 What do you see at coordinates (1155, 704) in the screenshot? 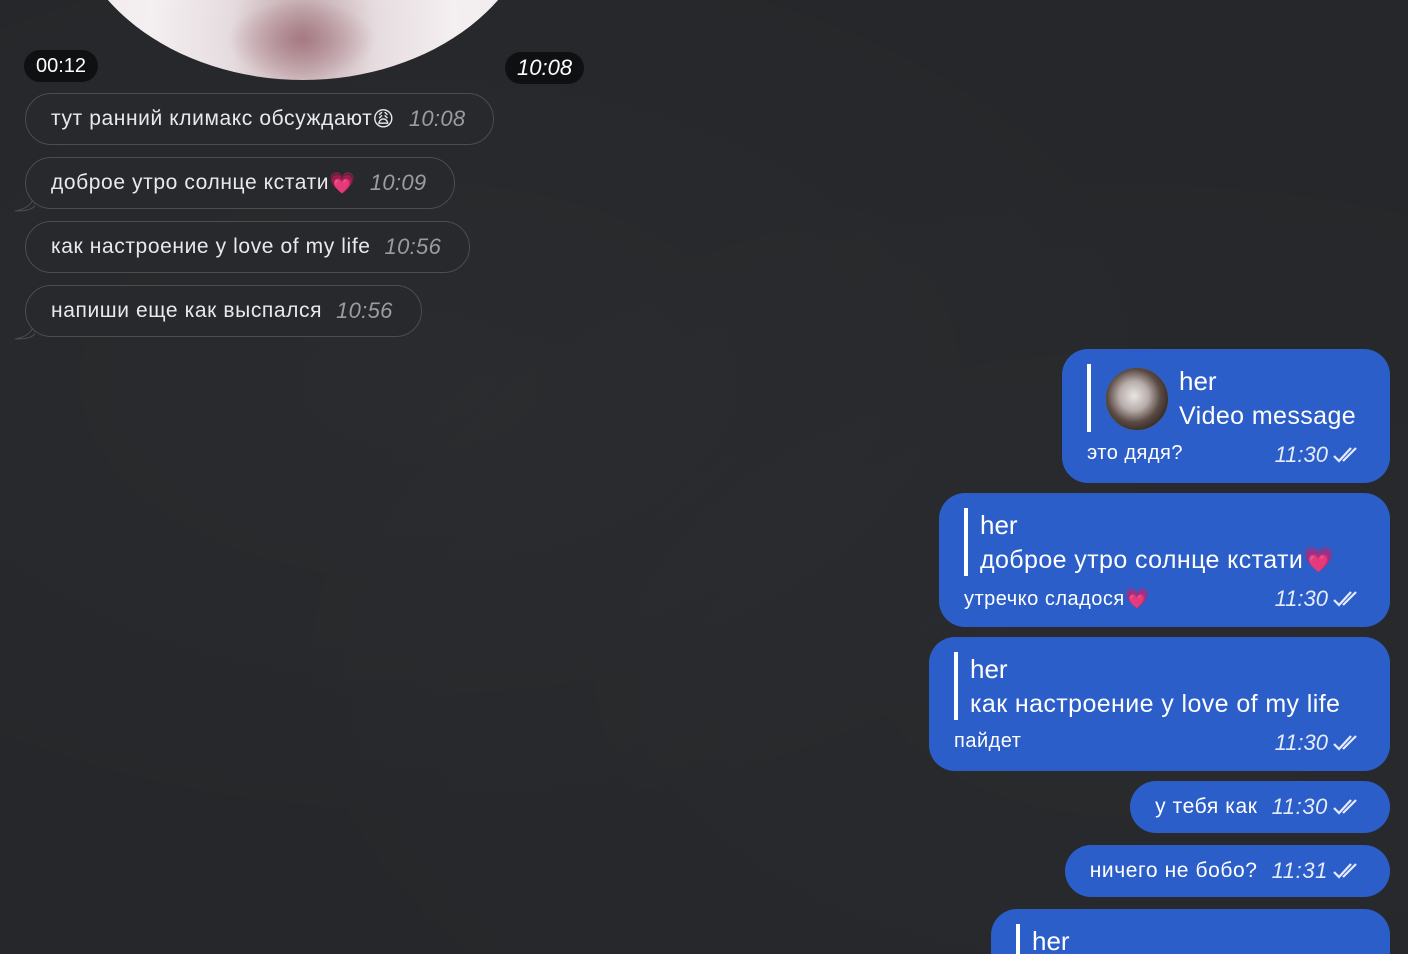
I see `reply-text: как настроение у love of my life` at bounding box center [1155, 704].